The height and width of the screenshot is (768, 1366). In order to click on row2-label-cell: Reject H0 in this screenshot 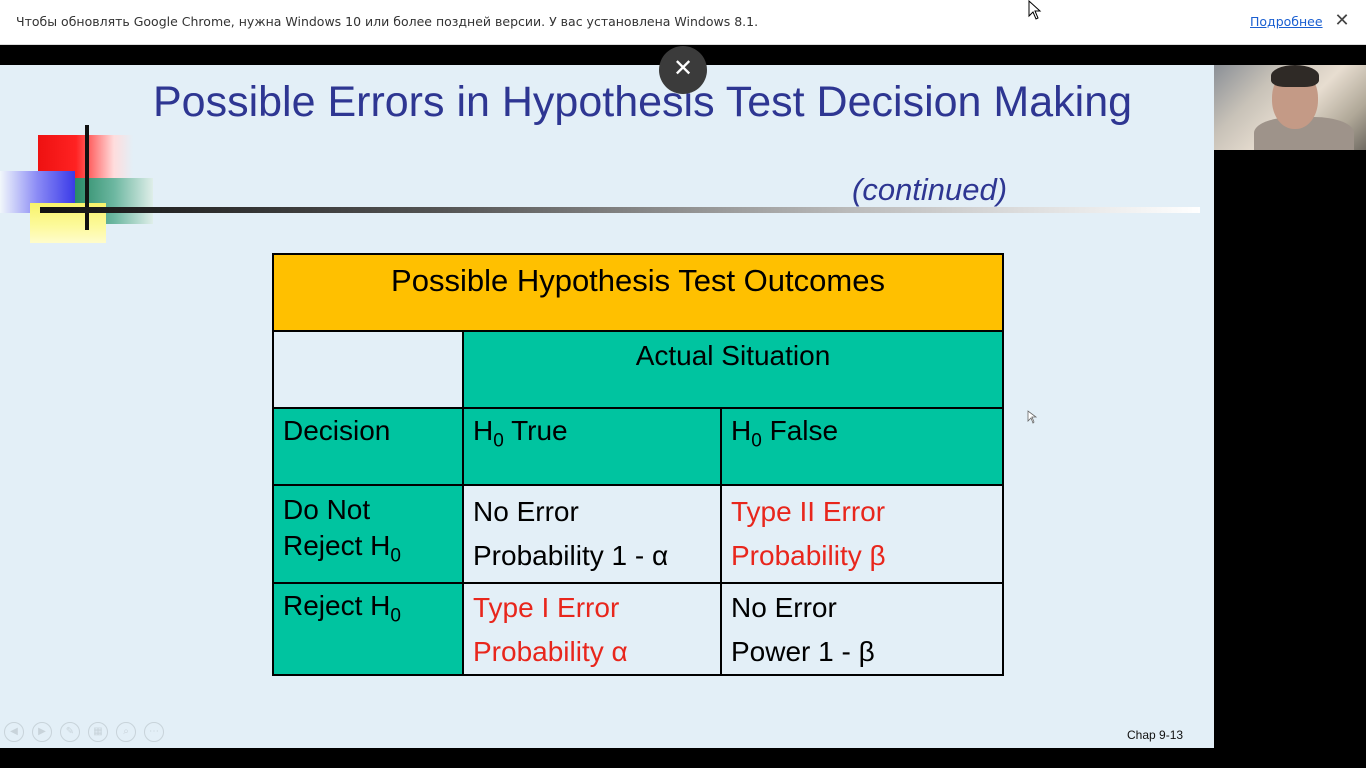, I will do `click(368, 629)`.